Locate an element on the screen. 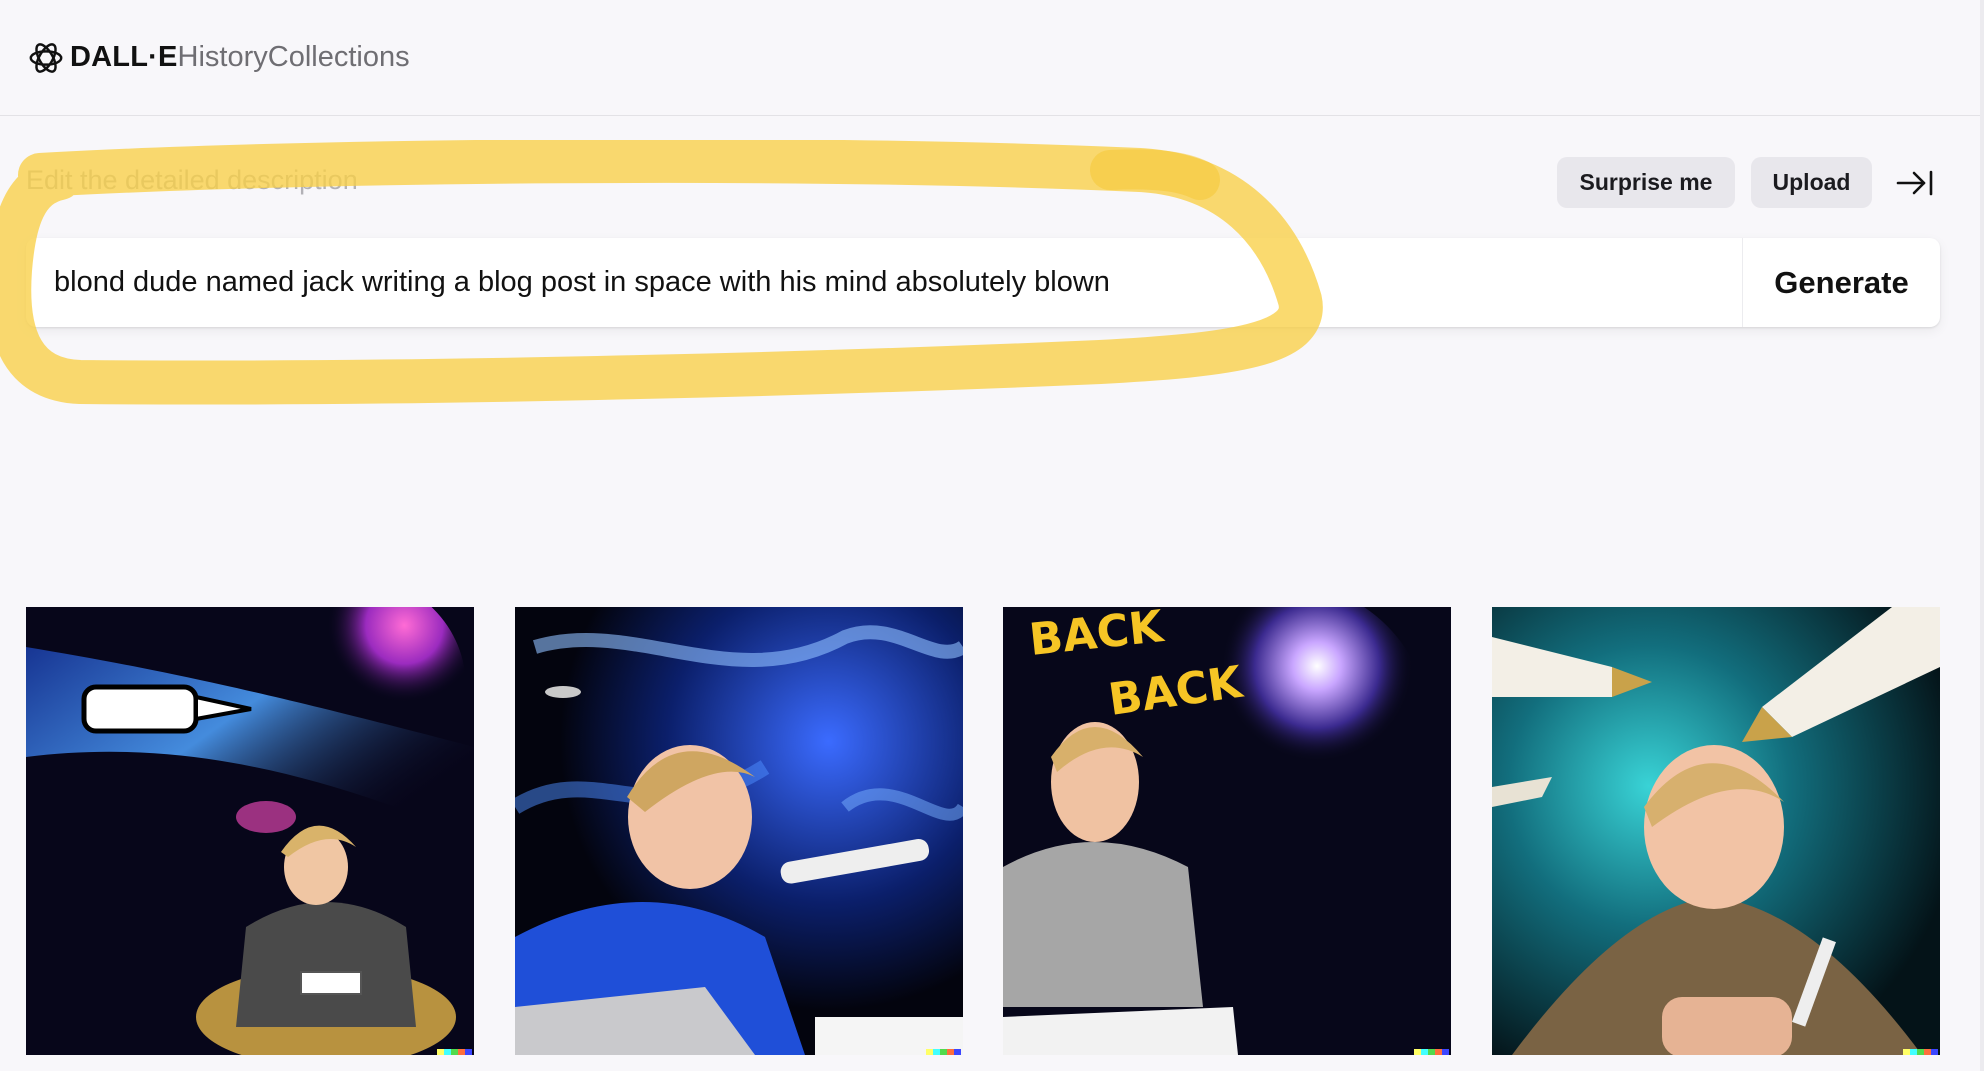 The width and height of the screenshot is (1984, 1071). prompt-label: Edit the detailed description is located at coordinates (192, 180).